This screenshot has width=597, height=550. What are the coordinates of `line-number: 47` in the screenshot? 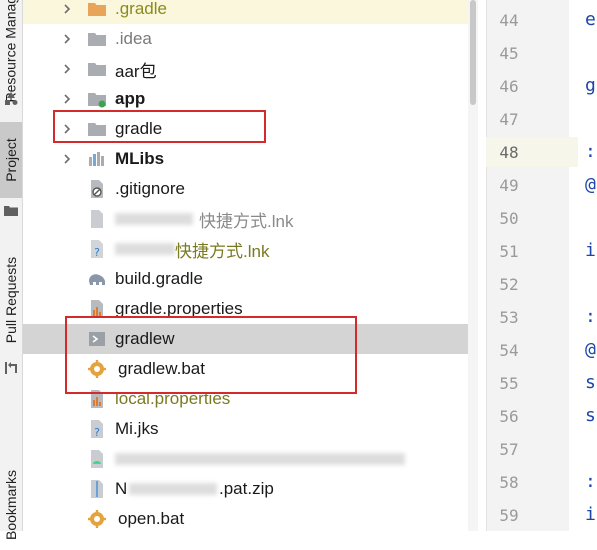 It's located at (509, 119).